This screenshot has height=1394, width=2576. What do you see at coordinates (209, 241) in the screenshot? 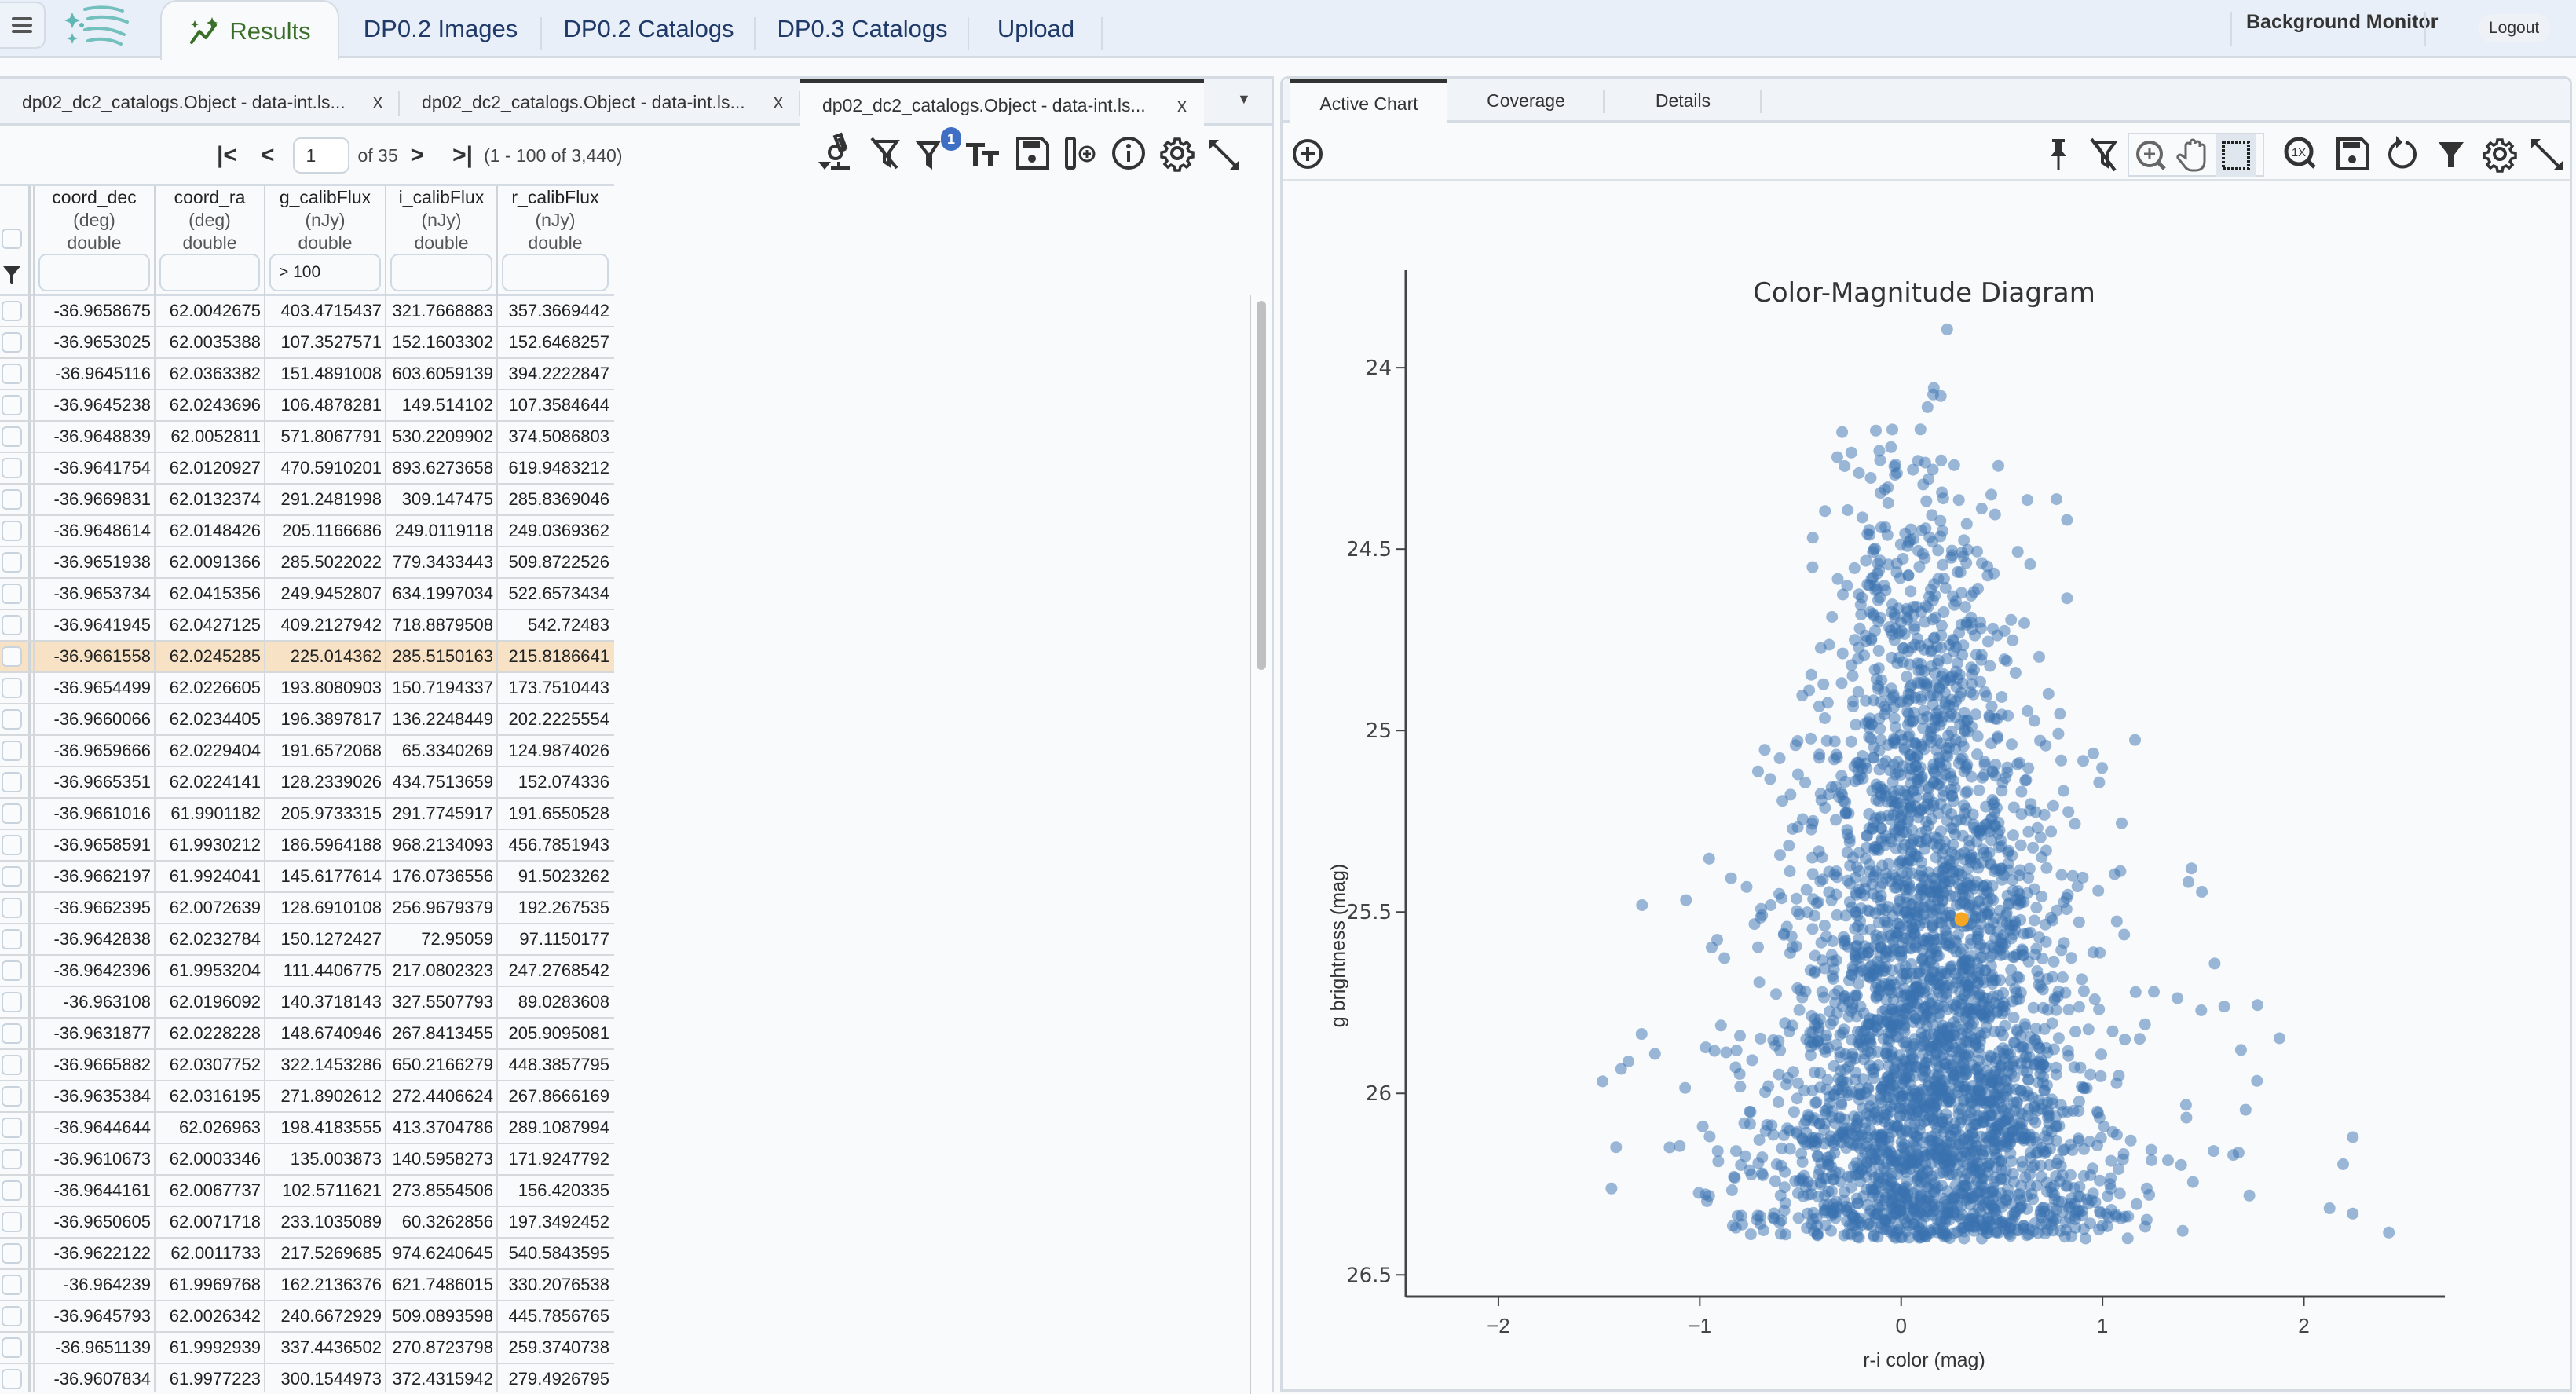
I see `column-header: coord_ra (deg) double` at bounding box center [209, 241].